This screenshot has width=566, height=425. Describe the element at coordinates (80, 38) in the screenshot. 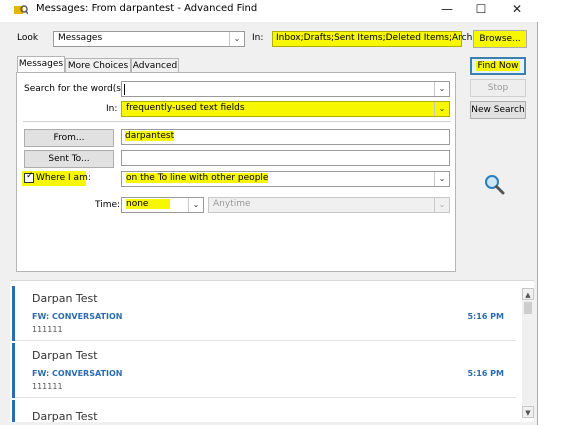

I see `look-select-value: Messages` at that location.